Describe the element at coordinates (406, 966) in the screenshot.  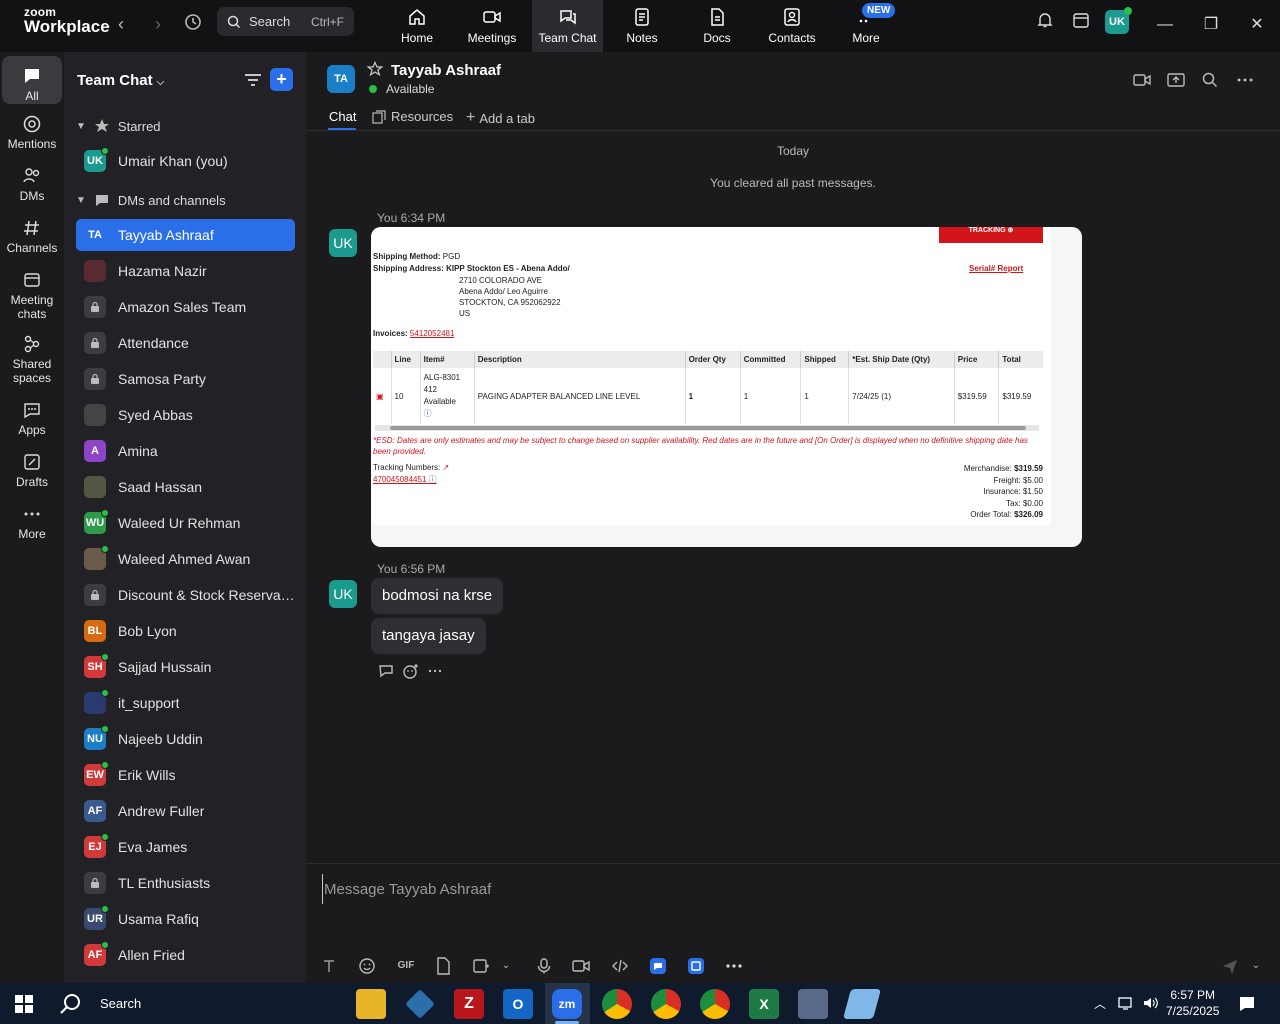
I see `gif-button: GIF` at that location.